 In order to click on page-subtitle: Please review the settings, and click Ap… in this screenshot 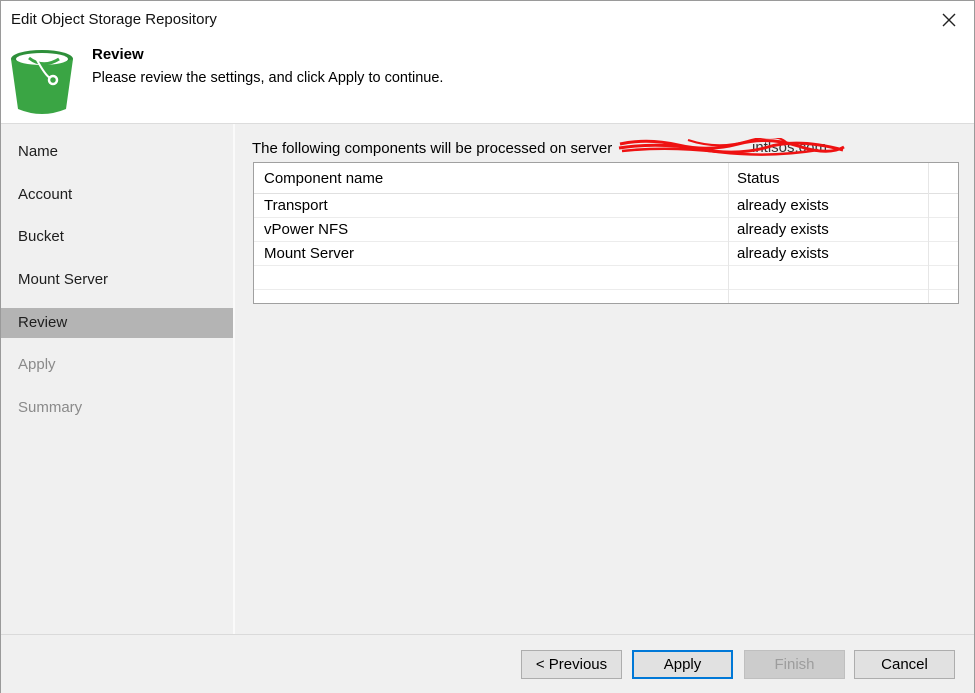, I will do `click(268, 78)`.